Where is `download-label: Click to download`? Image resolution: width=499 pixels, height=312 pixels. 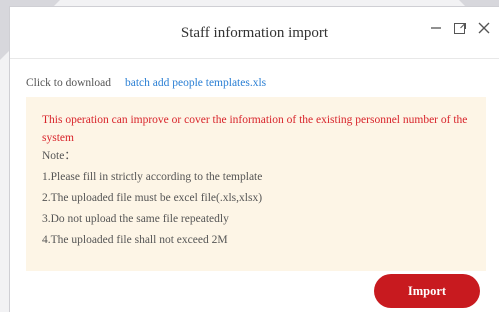
download-label: Click to download is located at coordinates (68, 83).